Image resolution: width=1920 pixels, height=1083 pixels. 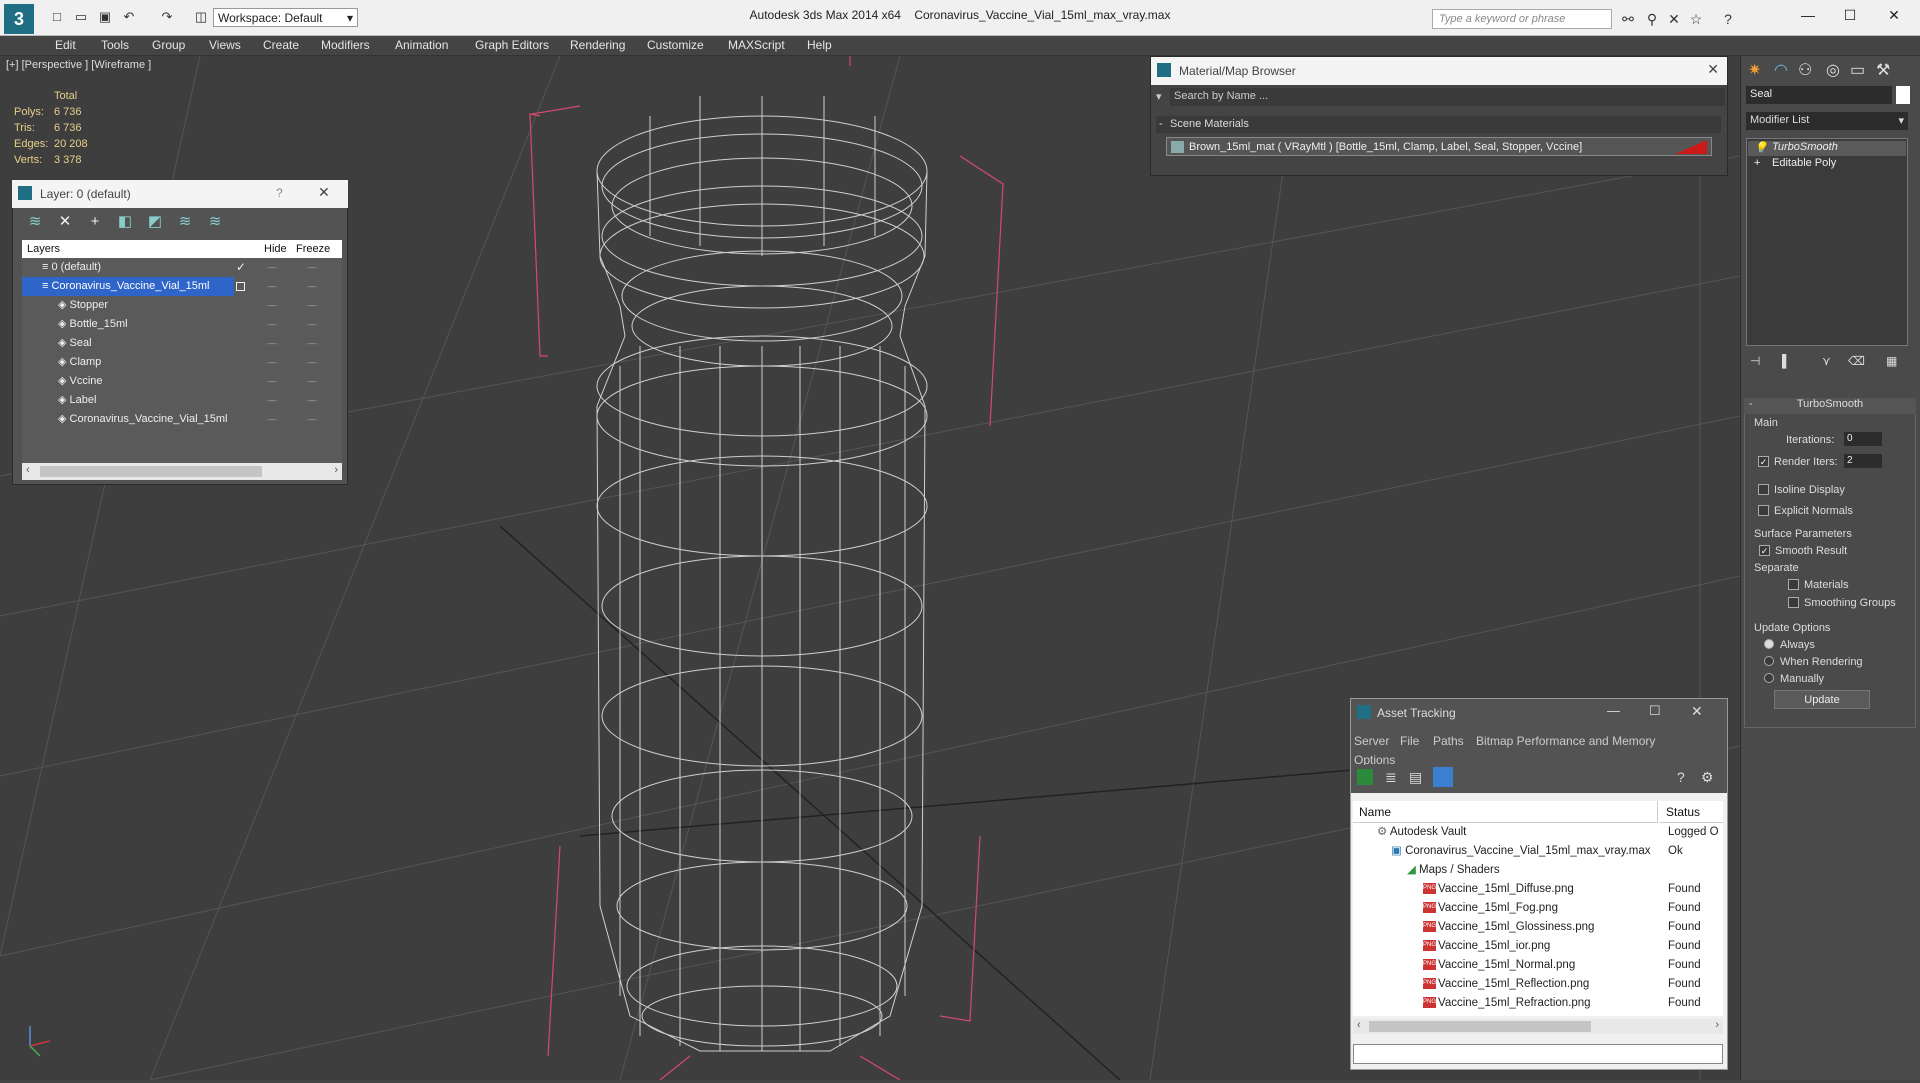 I want to click on utilities-tab-icon: ⚒, so click(x=1883, y=70).